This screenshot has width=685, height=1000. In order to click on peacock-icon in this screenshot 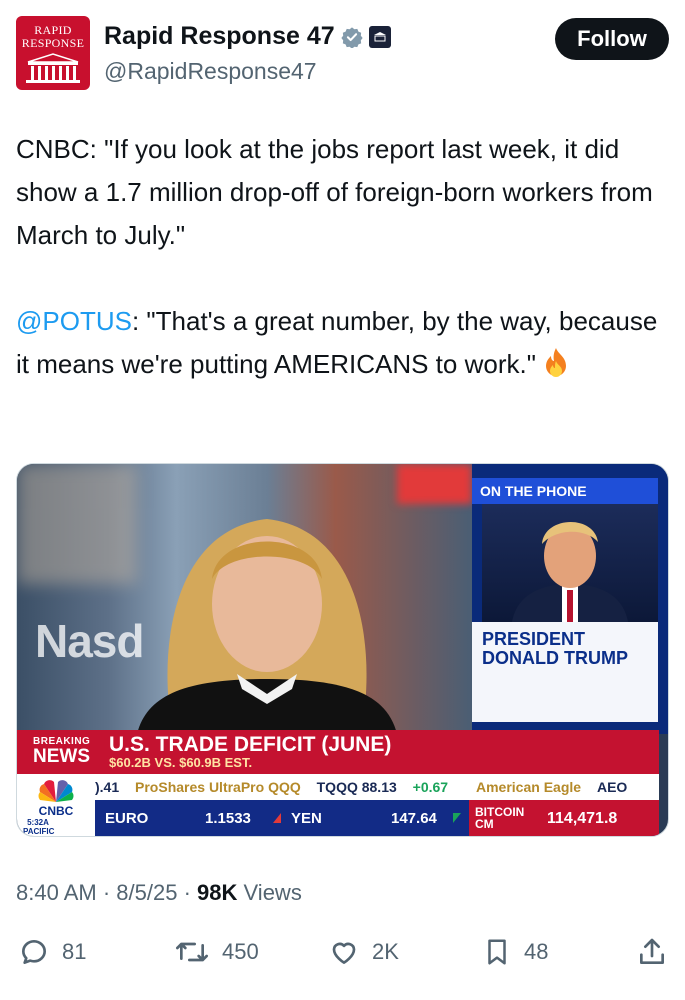, I will do `click(56, 791)`.